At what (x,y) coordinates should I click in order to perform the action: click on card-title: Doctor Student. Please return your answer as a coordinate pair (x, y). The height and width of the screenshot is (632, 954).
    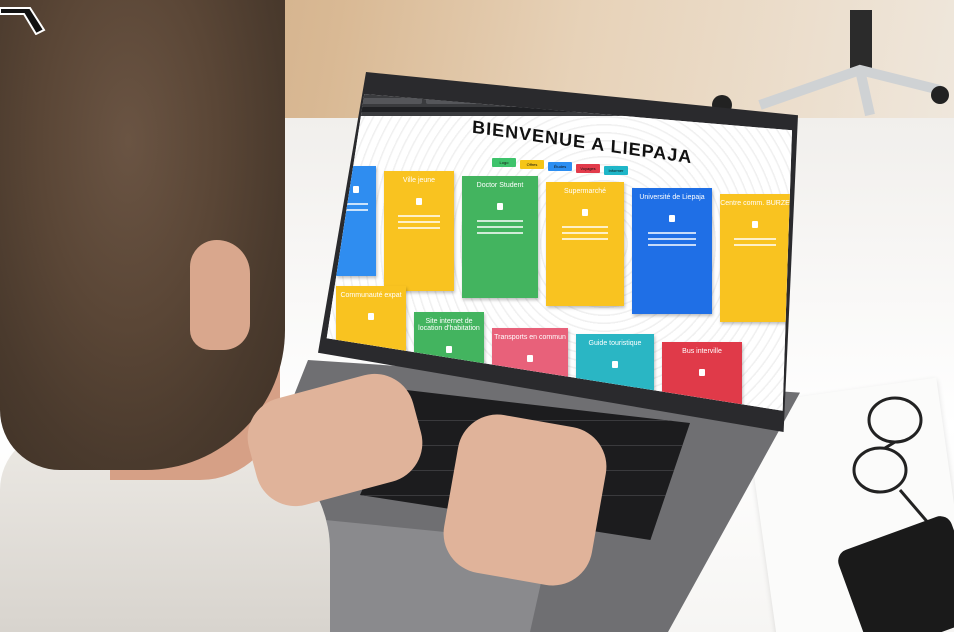
    Looking at the image, I should click on (500, 185).